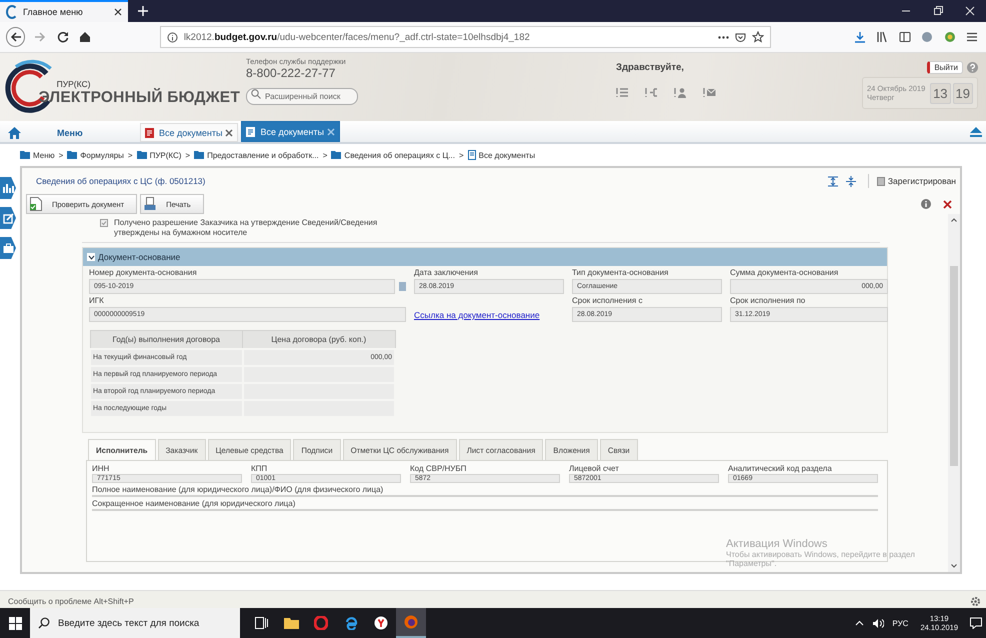 The width and height of the screenshot is (986, 638). What do you see at coordinates (36, 204) in the screenshot?
I see `check-document-icon` at bounding box center [36, 204].